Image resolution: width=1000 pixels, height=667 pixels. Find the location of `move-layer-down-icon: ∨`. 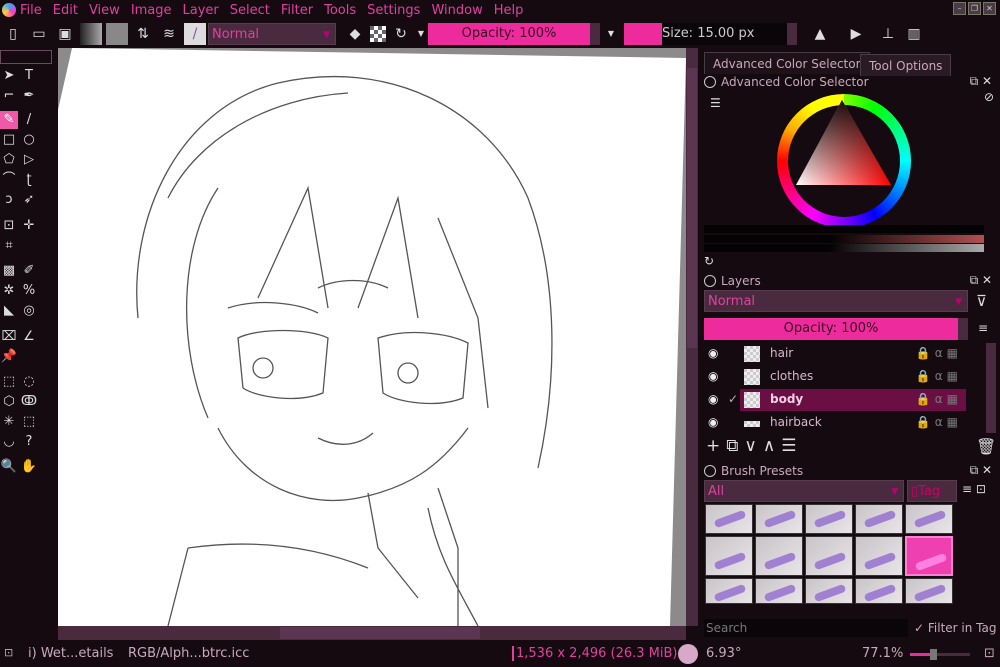

move-layer-down-icon: ∨ is located at coordinates (753, 446).